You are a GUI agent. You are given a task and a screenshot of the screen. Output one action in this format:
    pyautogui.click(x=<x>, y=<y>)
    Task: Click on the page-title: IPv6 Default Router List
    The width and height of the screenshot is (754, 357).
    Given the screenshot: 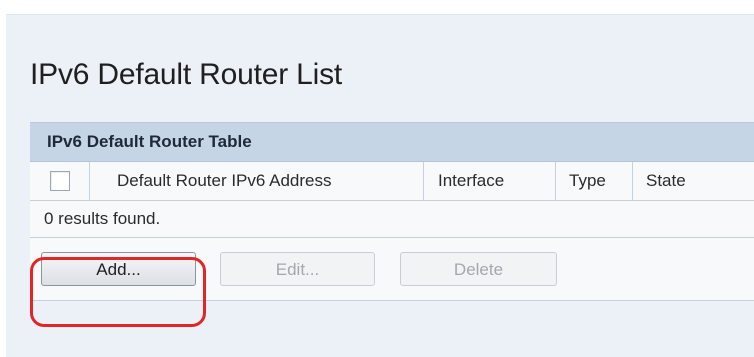 What is the action you would take?
    pyautogui.click(x=186, y=74)
    